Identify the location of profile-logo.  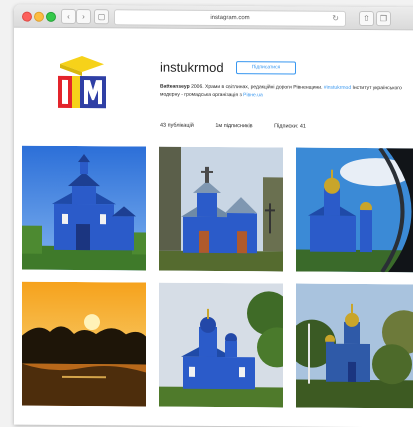
(82, 84).